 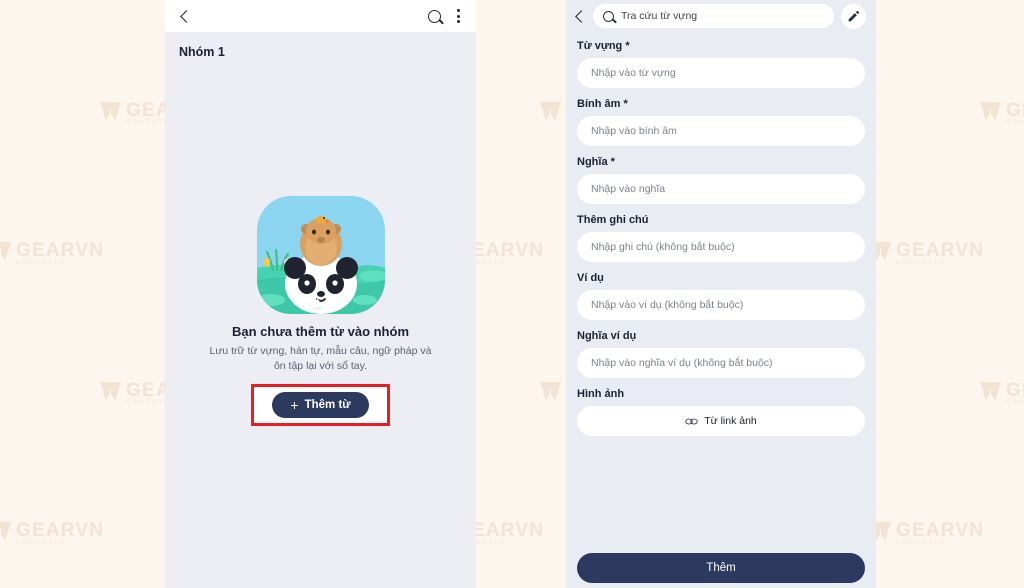 I want to click on link-icon, so click(x=691, y=421).